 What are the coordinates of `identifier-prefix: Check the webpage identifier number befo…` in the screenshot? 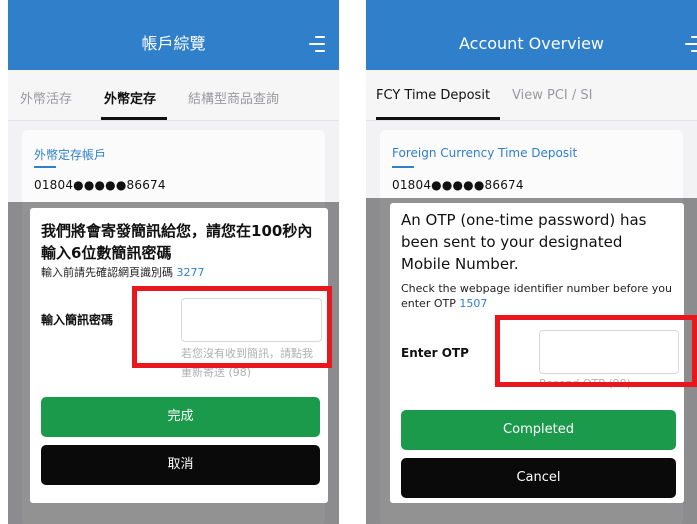 It's located at (536, 296).